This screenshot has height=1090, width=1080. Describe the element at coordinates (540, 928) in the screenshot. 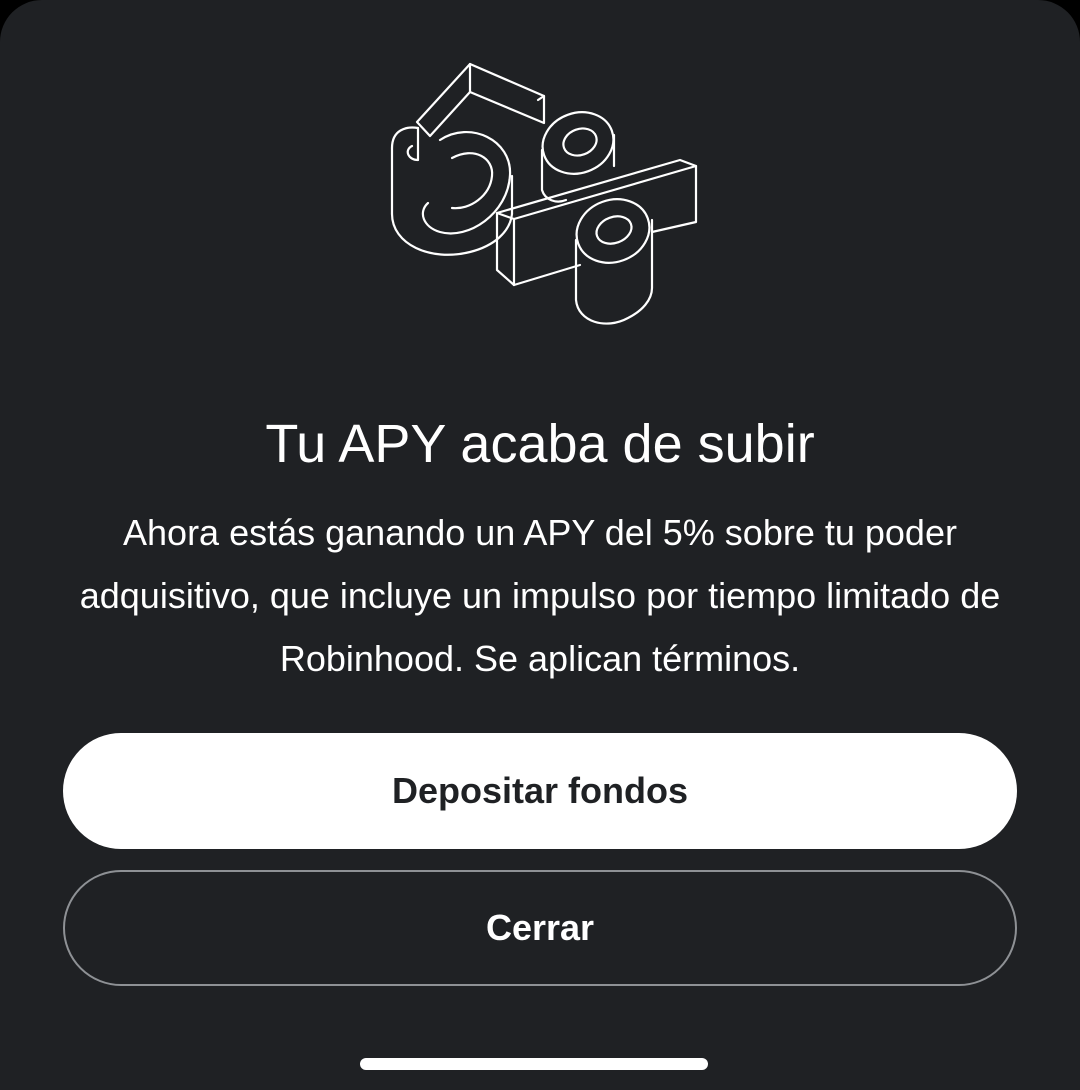

I see `close-button: Cerrar` at that location.